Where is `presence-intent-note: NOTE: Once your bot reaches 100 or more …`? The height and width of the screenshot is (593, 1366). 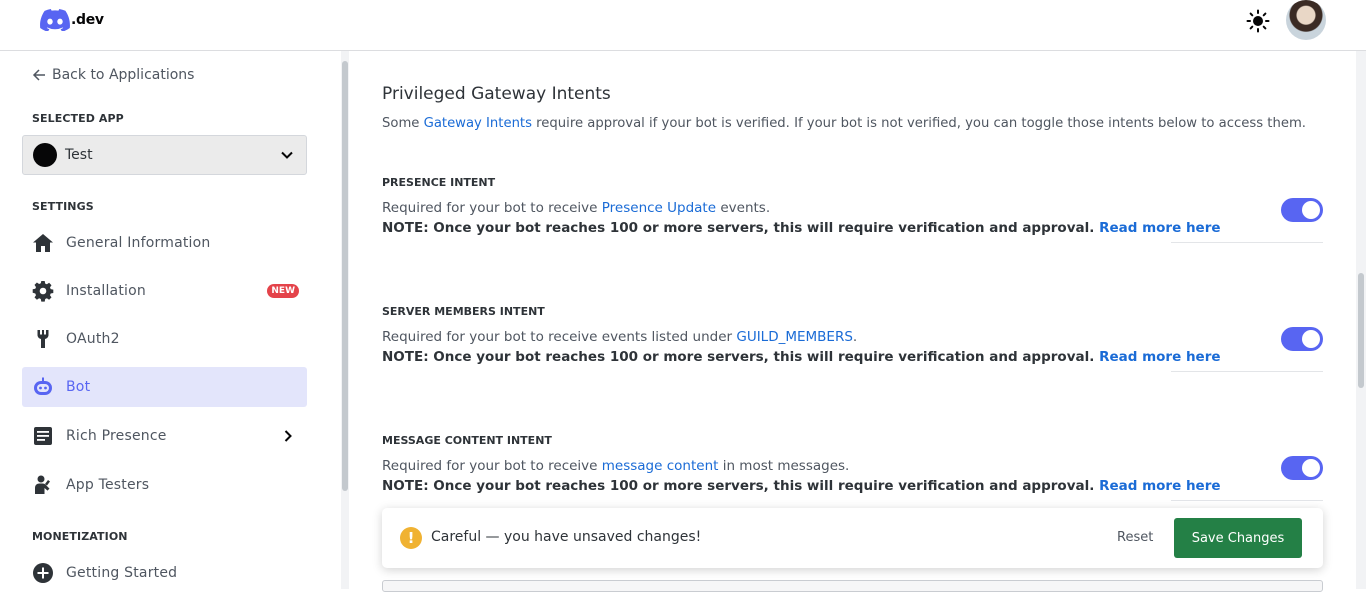 presence-intent-note: NOTE: Once your bot reaches 100 or more … is located at coordinates (801, 228).